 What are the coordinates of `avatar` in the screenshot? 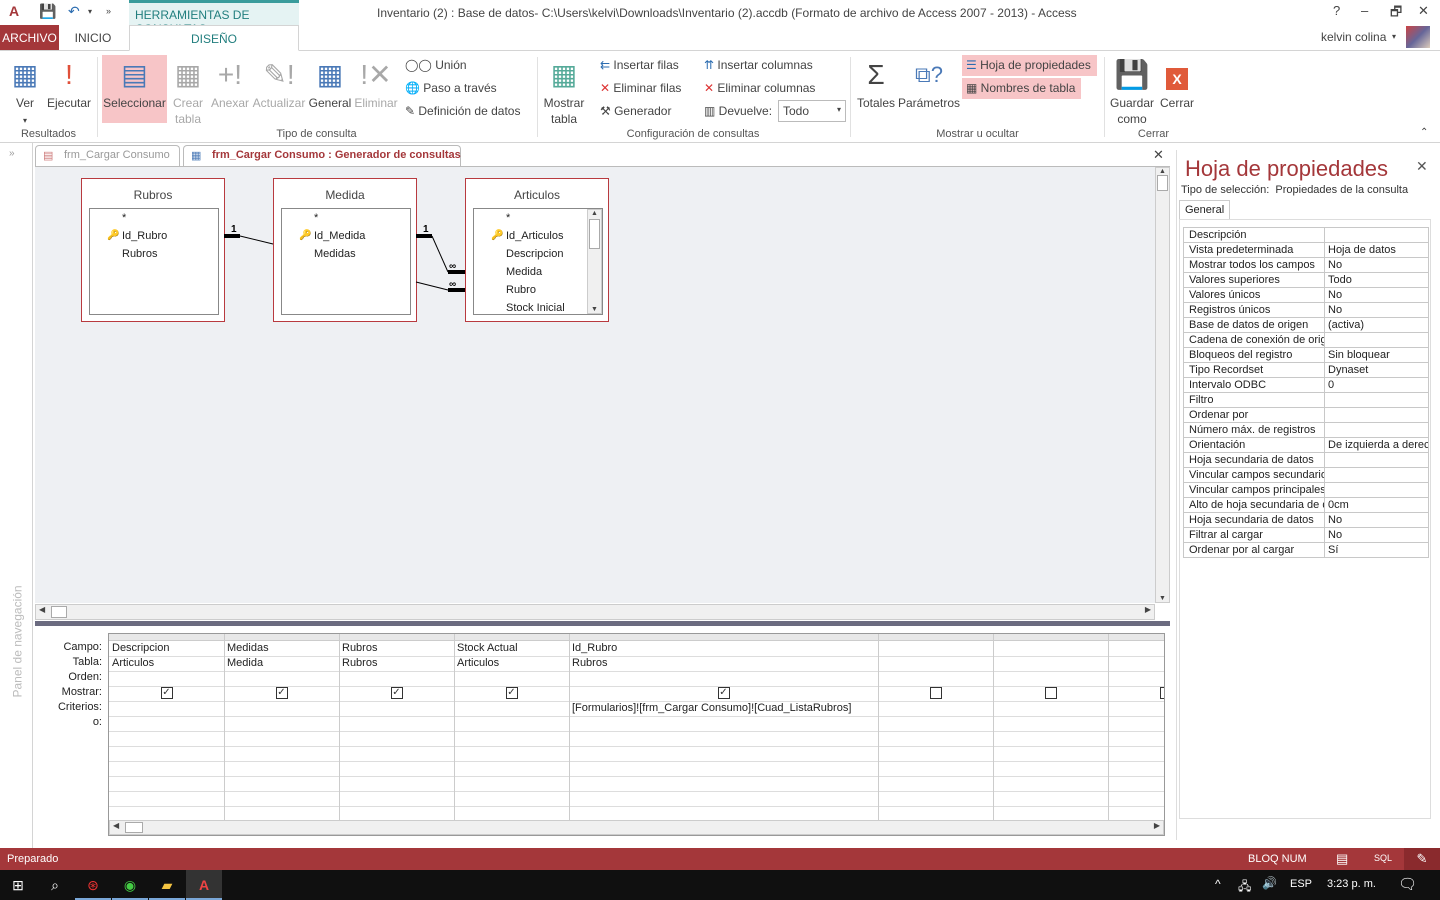 It's located at (1418, 37).